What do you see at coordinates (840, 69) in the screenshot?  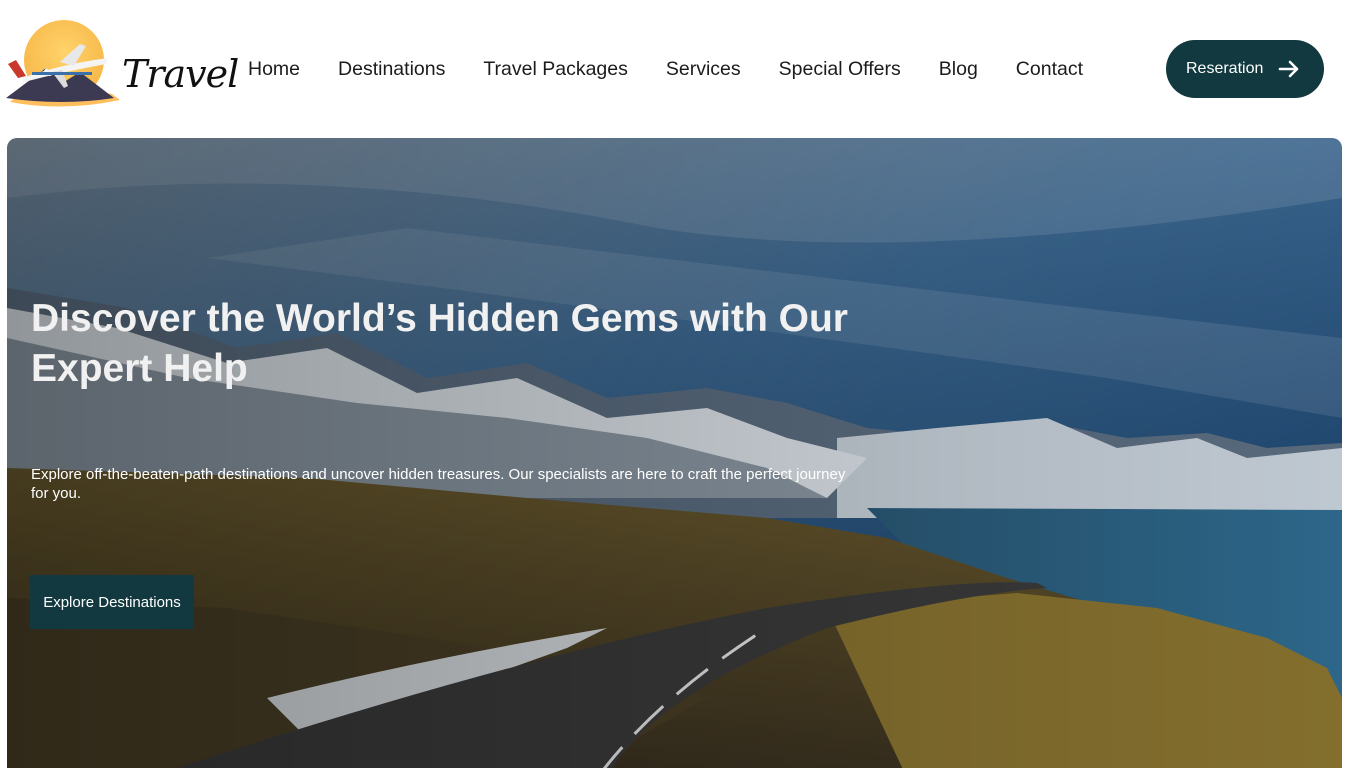 I see `nav-item-special-offers: Special Offers` at bounding box center [840, 69].